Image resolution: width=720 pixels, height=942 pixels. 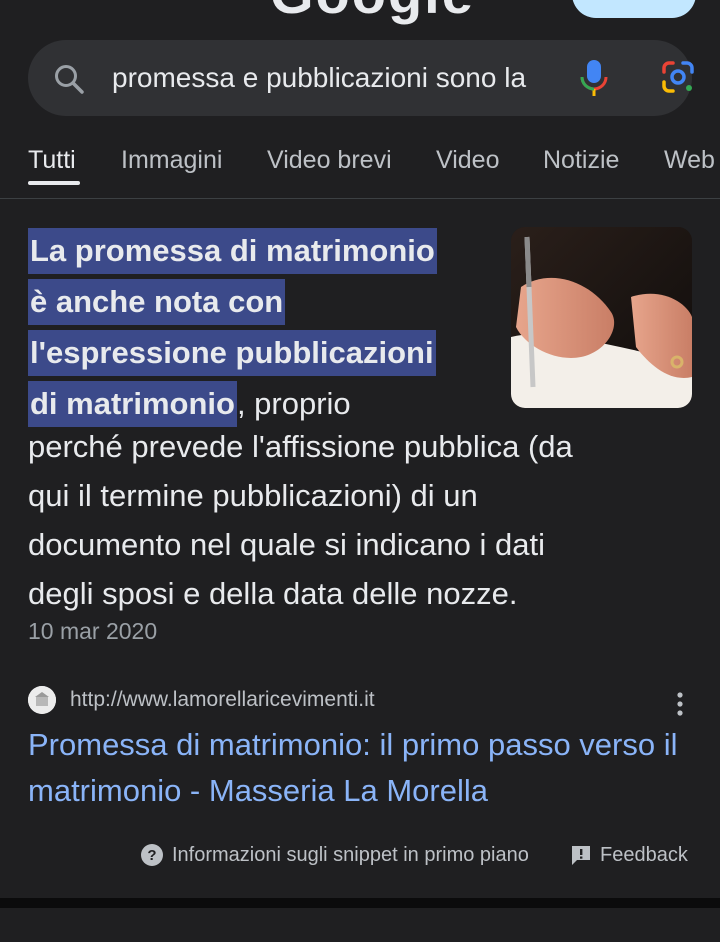 What do you see at coordinates (360, 903) in the screenshot?
I see `section-divider` at bounding box center [360, 903].